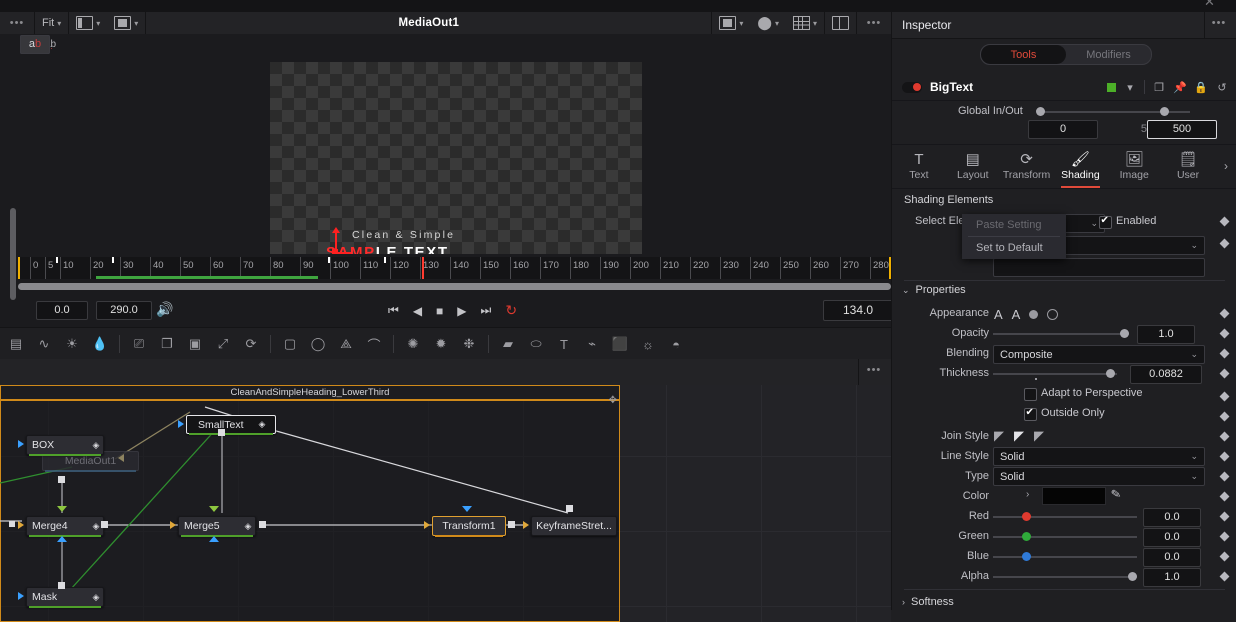  Describe the element at coordinates (1053, 314) in the screenshot. I see `outline-circle-icon` at that location.